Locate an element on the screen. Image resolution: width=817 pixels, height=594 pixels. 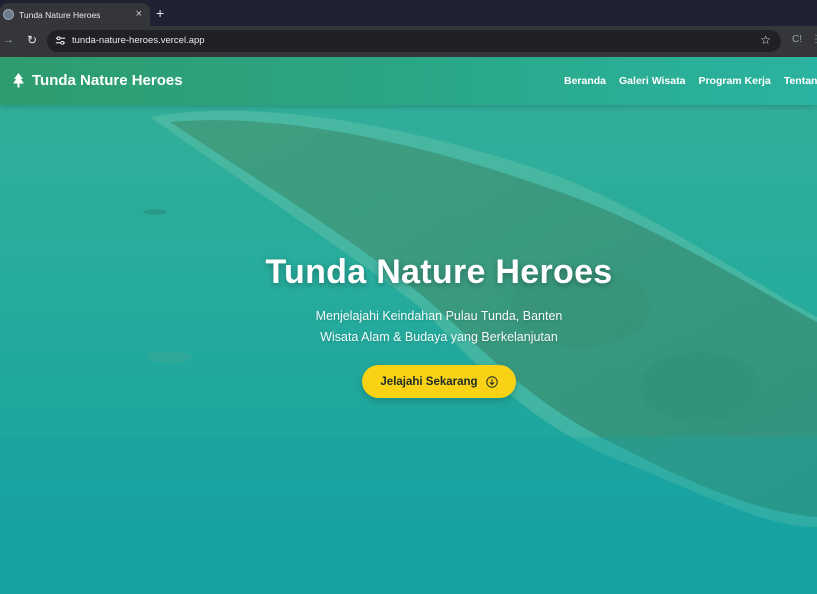
site-brand: Tunda Nature Heroes is located at coordinates (97, 80).